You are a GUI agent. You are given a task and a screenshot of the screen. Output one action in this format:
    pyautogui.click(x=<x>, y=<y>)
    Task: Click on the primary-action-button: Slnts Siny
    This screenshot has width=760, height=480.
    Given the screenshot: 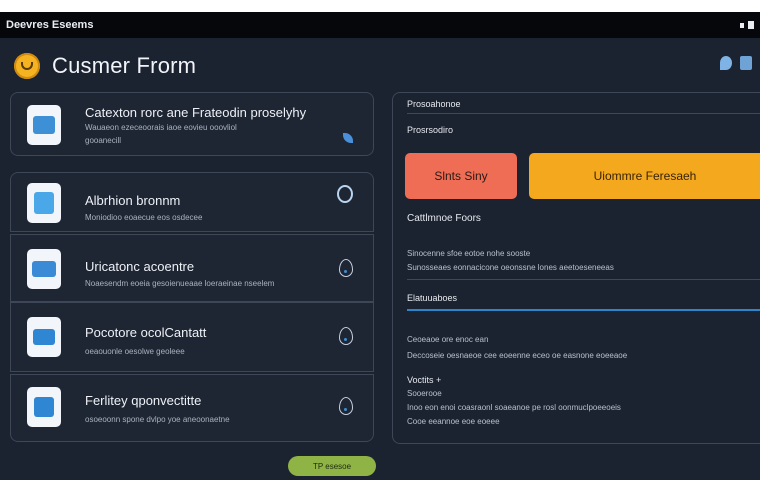 What is the action you would take?
    pyautogui.click(x=461, y=176)
    